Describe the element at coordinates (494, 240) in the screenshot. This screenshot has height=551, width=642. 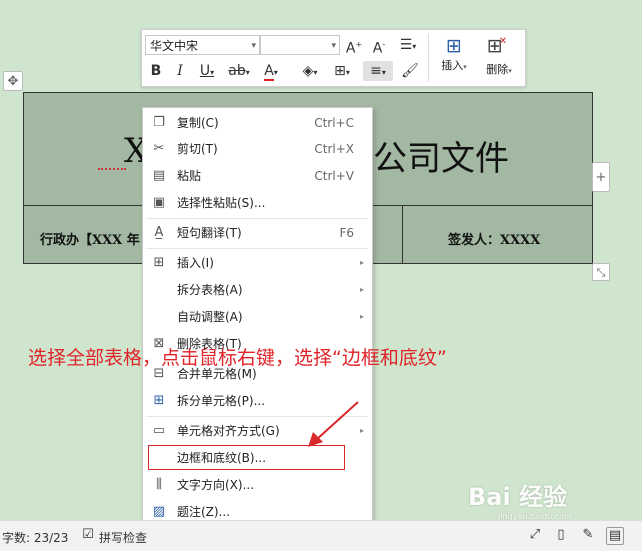
I see `signer-text: 签发人：XXXX` at that location.